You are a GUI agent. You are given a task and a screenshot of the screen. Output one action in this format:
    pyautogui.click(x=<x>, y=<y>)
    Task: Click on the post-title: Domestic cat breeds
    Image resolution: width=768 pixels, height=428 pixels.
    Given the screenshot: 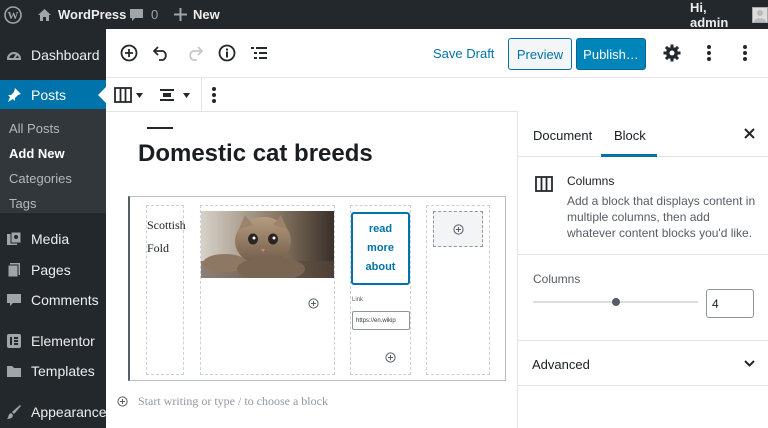 What is the action you would take?
    pyautogui.click(x=255, y=154)
    